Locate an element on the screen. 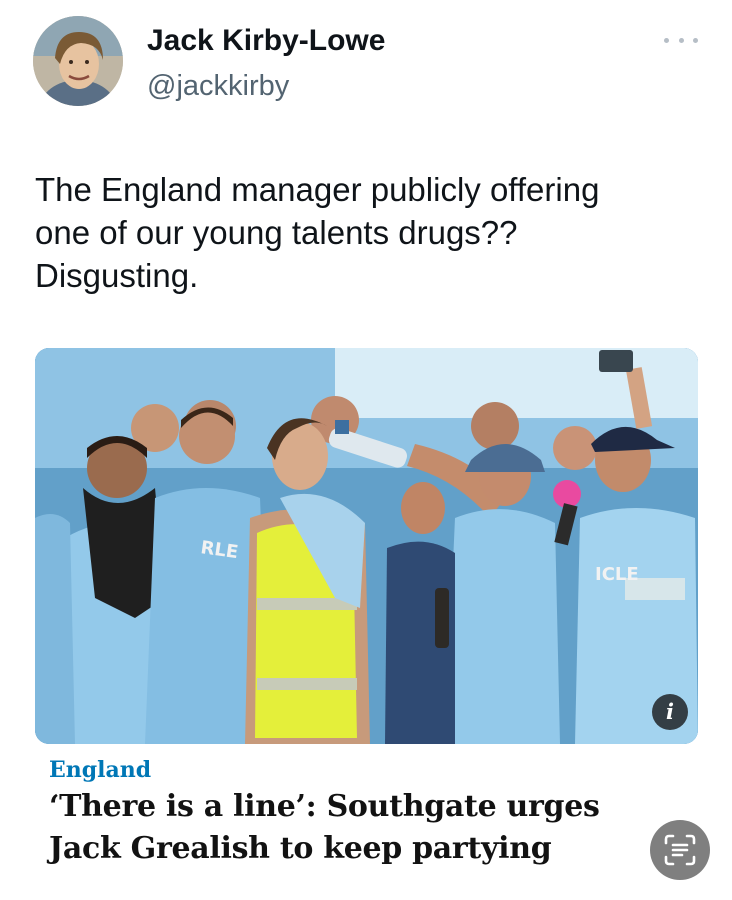  avatar-photo is located at coordinates (78, 61).